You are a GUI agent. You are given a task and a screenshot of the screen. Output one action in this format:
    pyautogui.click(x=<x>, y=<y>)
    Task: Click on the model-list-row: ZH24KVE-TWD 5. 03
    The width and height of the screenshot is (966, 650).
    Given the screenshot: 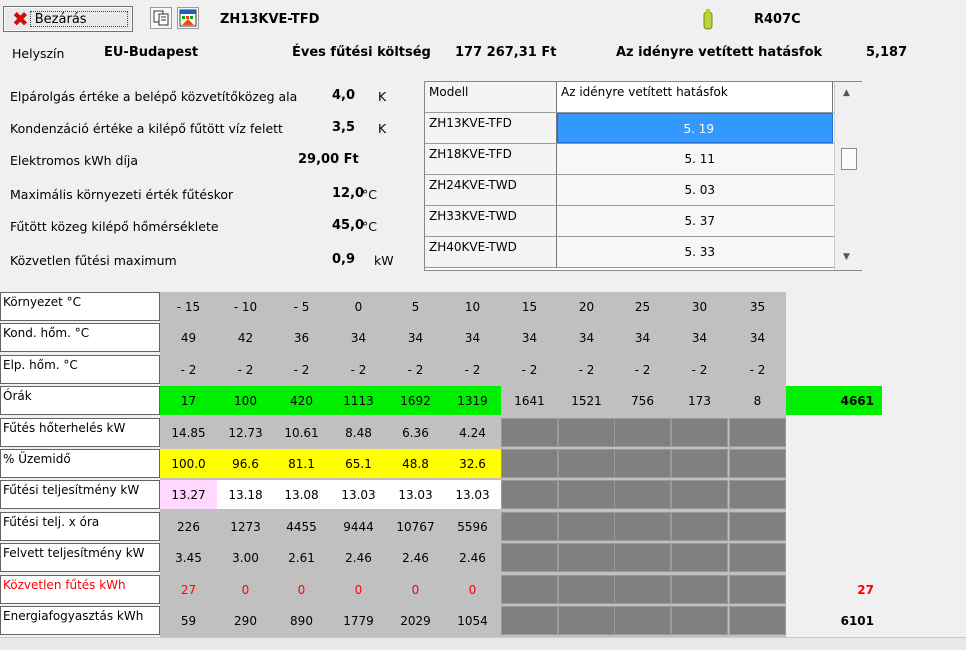 What is the action you would take?
    pyautogui.click(x=629, y=190)
    